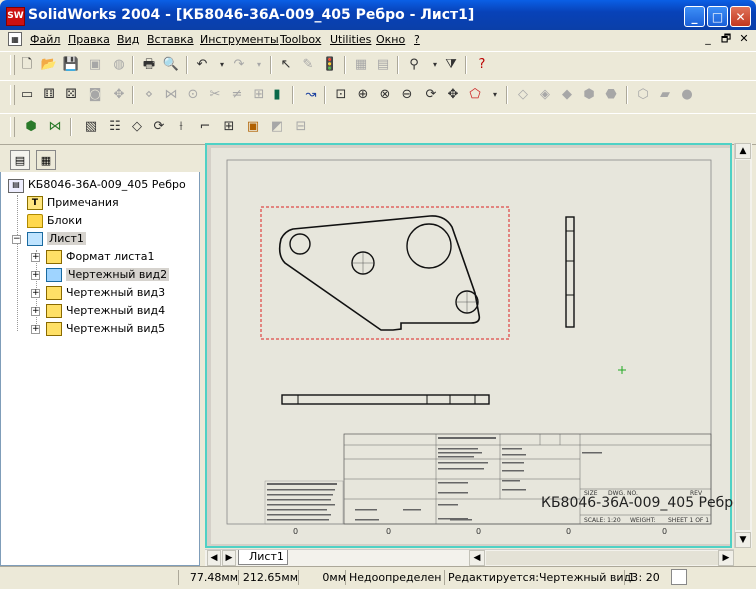  I want to click on standard-3-view-icon: ⚅, so click(49, 95).